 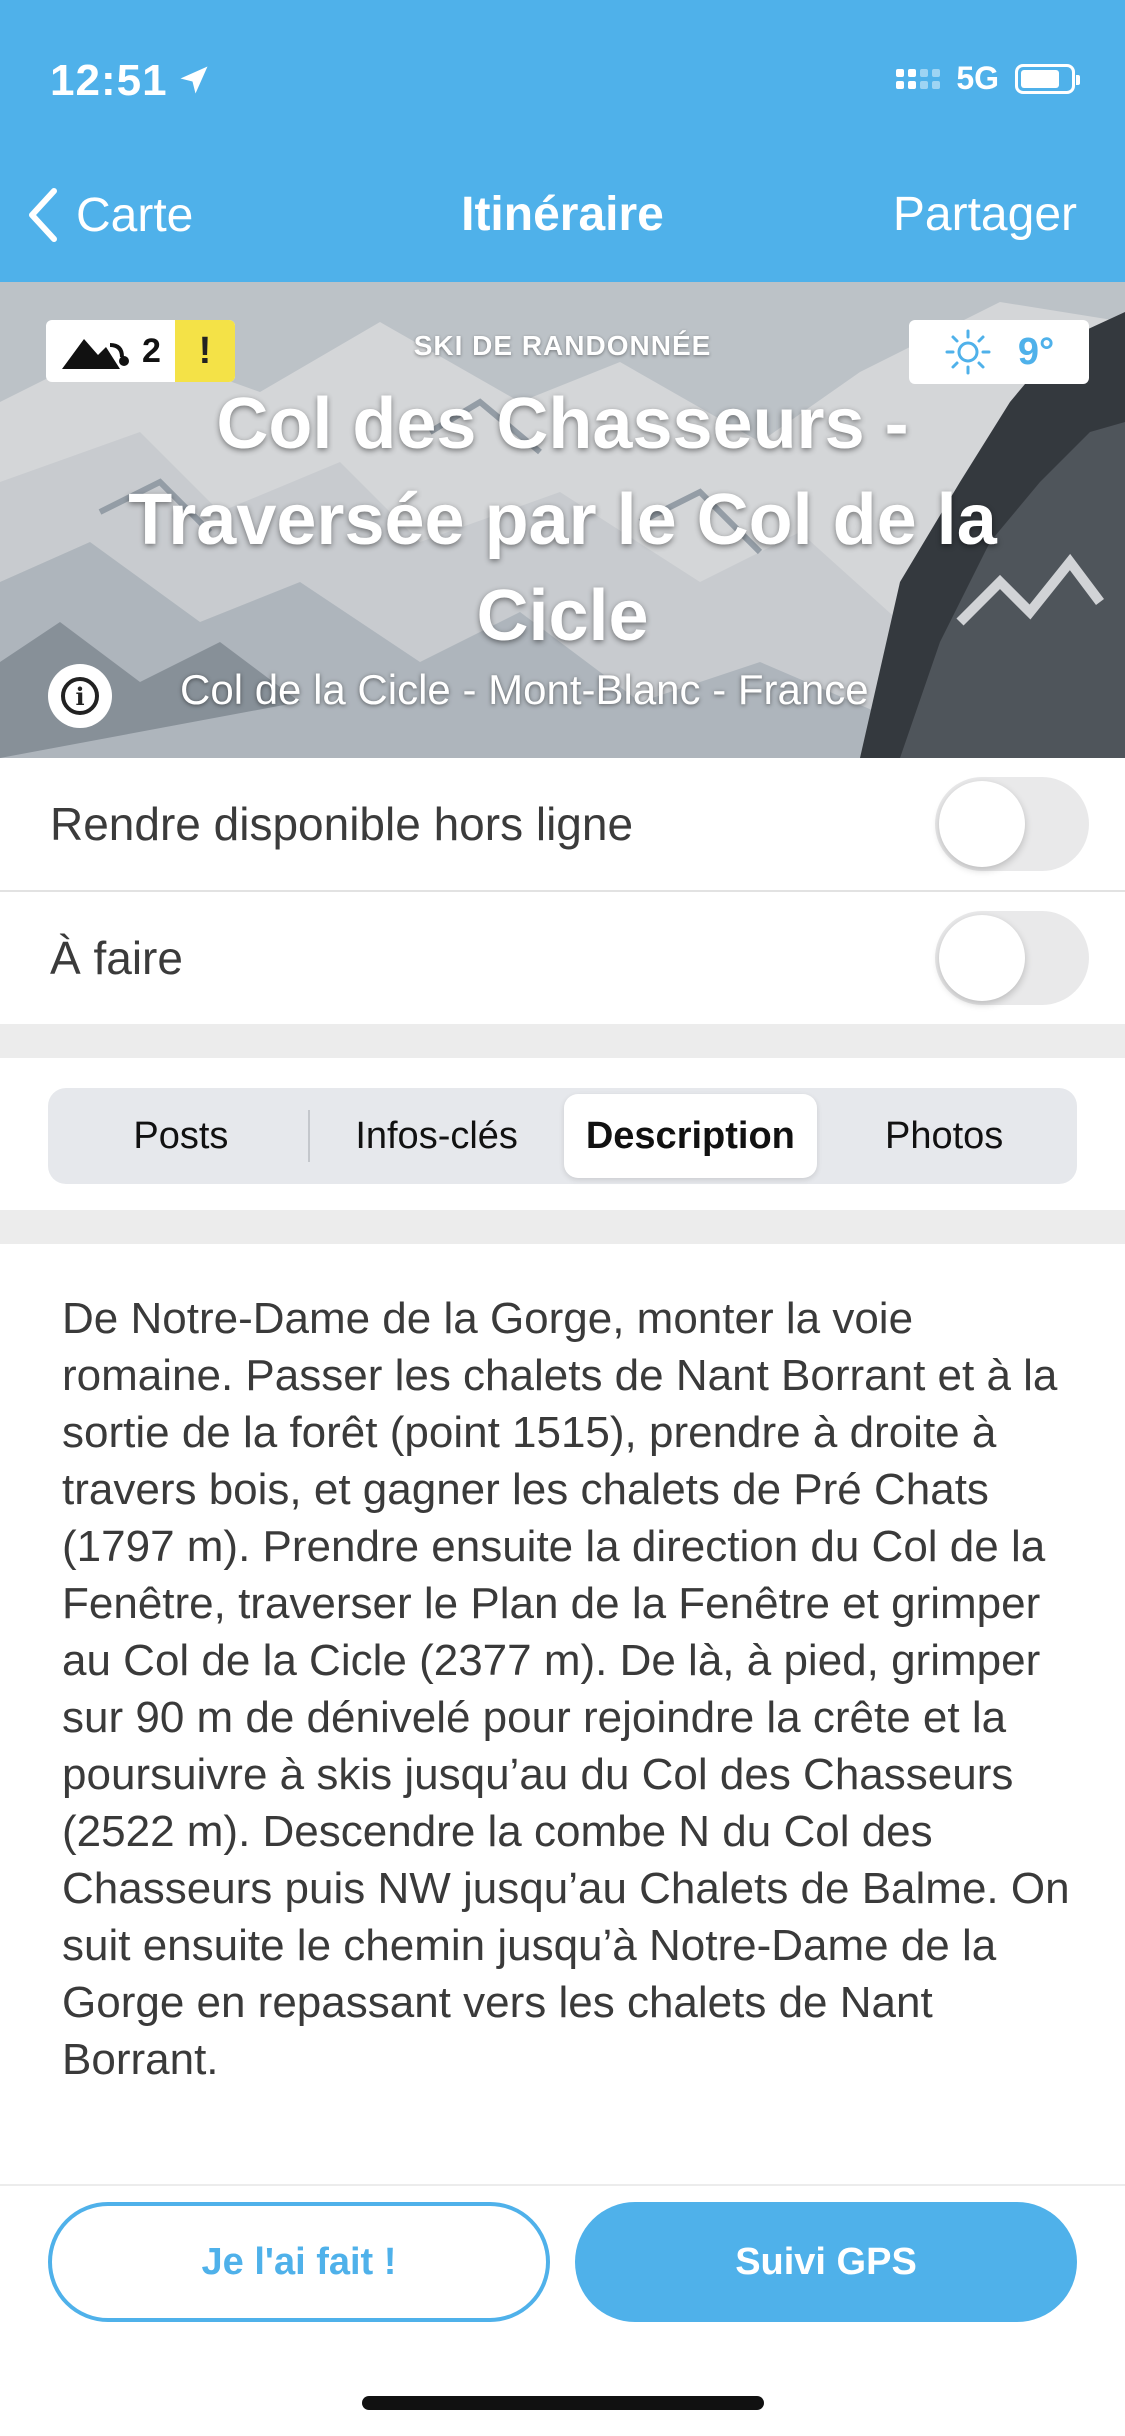 I want to click on temperature-value: 9°, so click(x=1036, y=351).